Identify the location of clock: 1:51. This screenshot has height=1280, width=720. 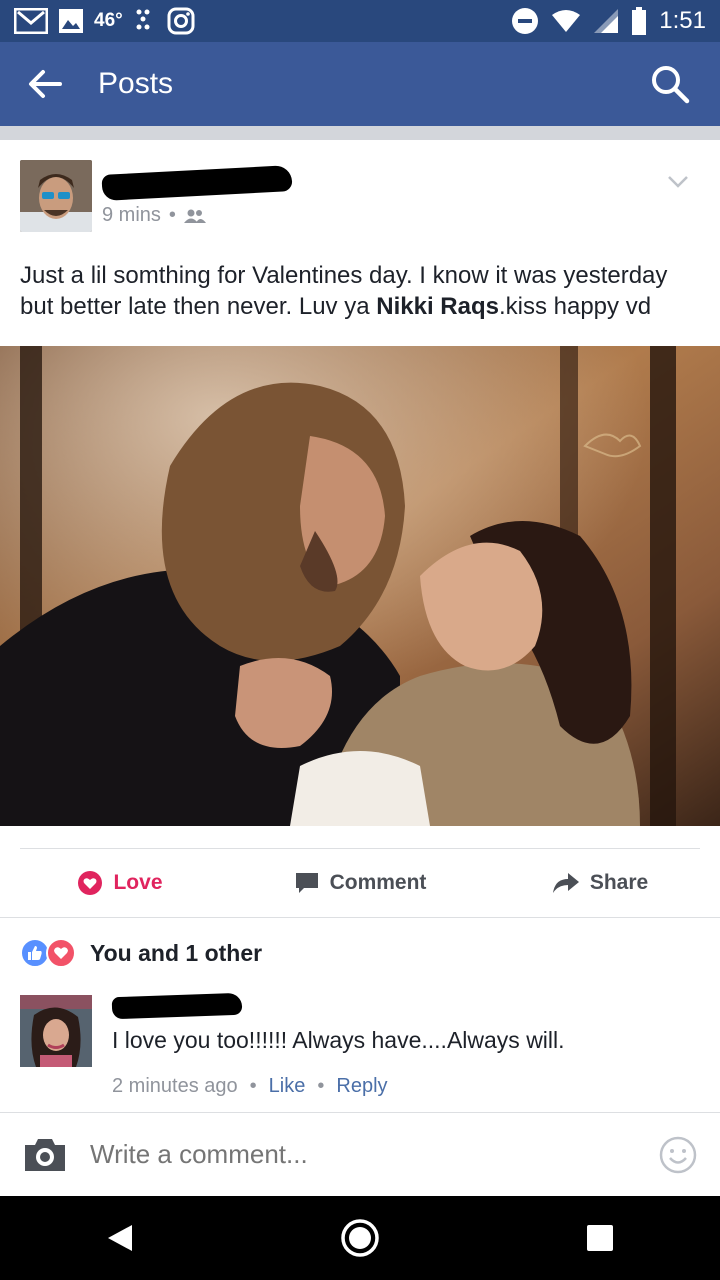
(682, 20).